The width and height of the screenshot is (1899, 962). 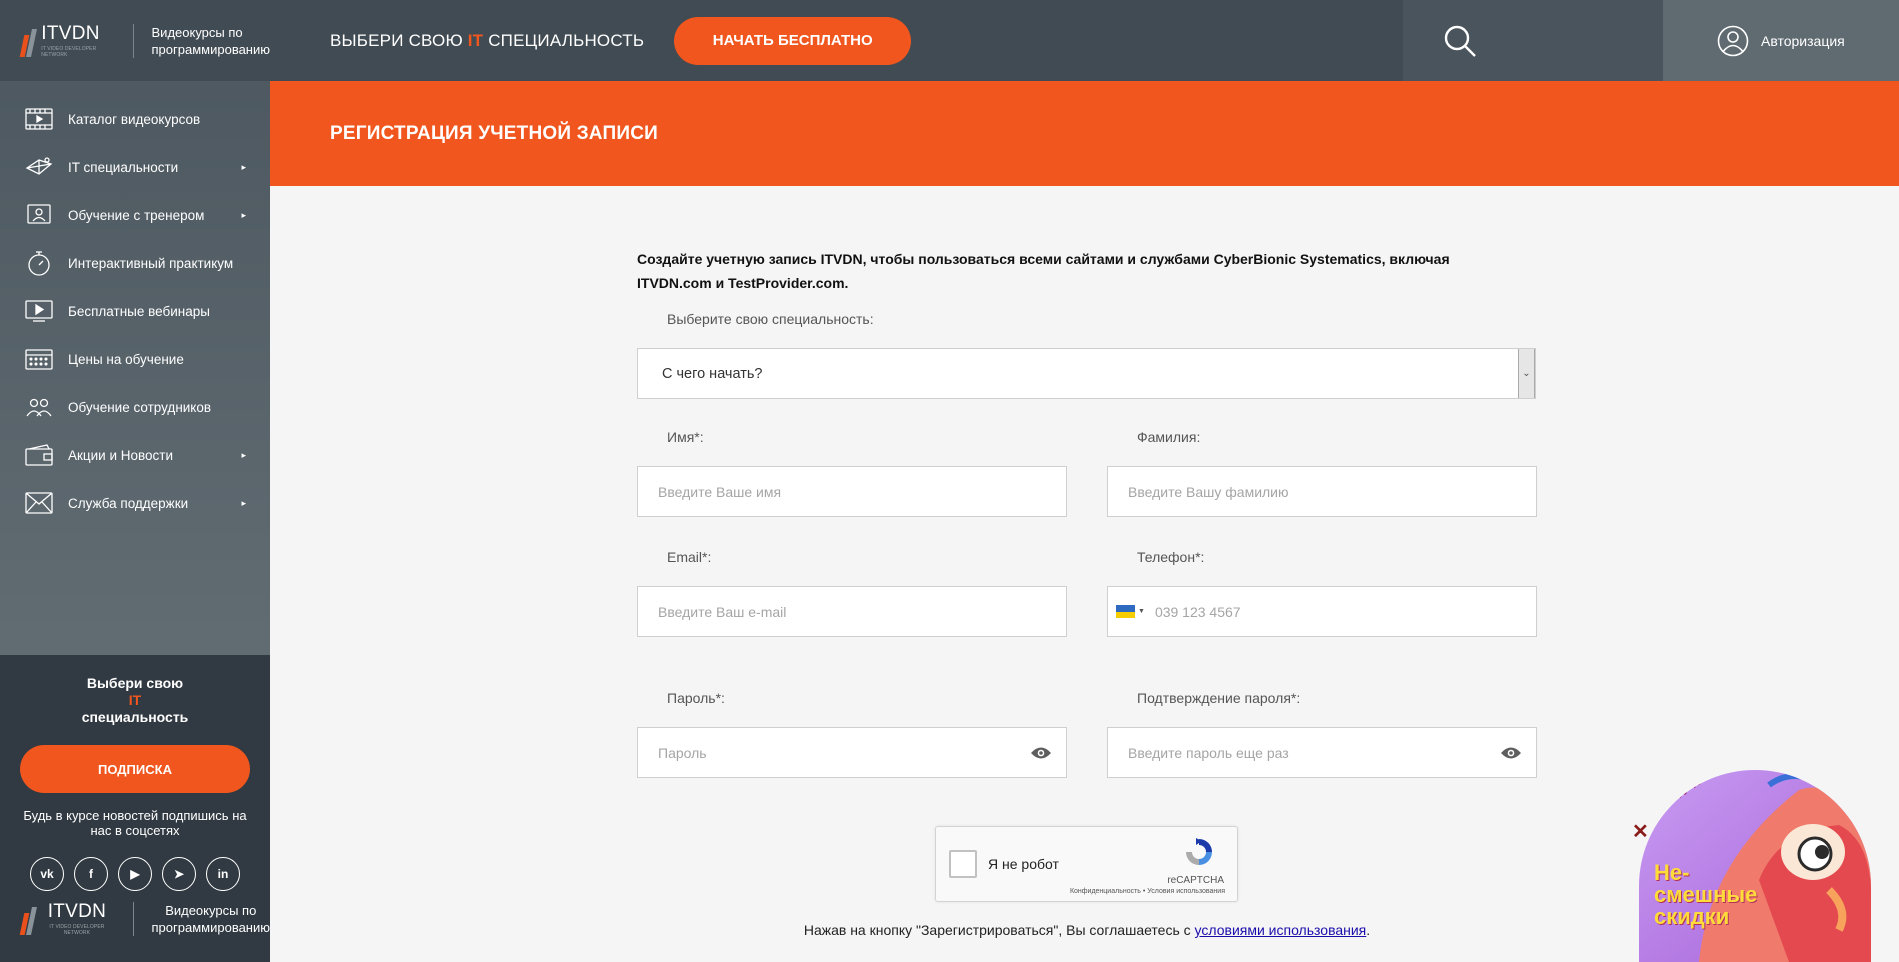 I want to click on promo-title: Выбери свою IT специальность, so click(x=135, y=700).